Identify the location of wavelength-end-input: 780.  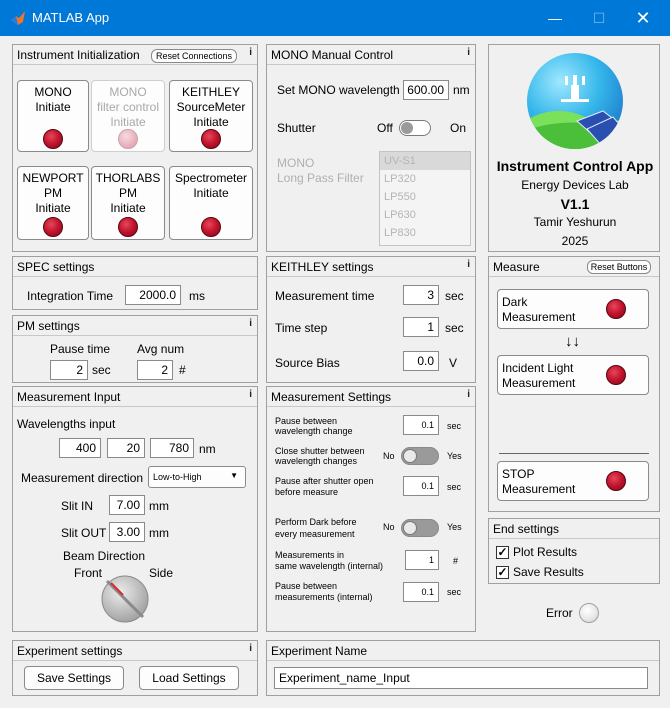
(172, 448).